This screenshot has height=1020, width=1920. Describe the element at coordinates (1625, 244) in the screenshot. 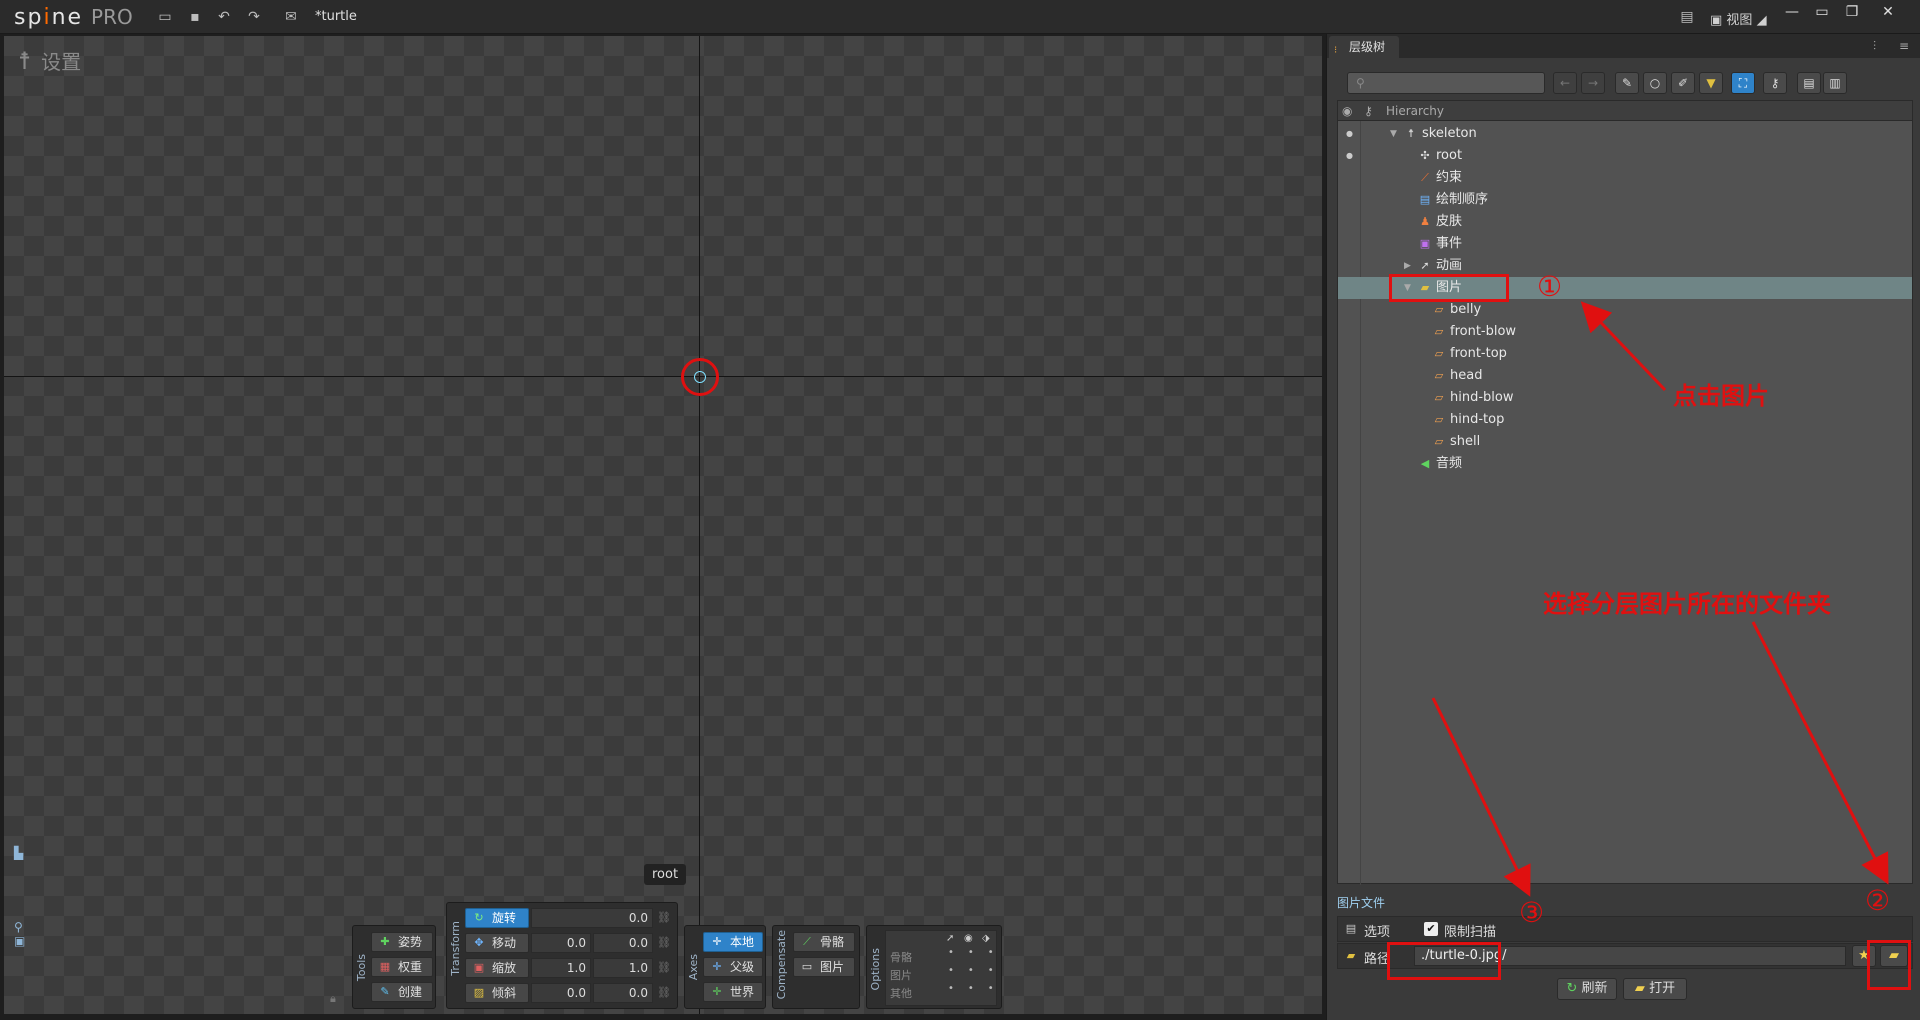

I see `tree-item-6: ▣ 事件` at that location.